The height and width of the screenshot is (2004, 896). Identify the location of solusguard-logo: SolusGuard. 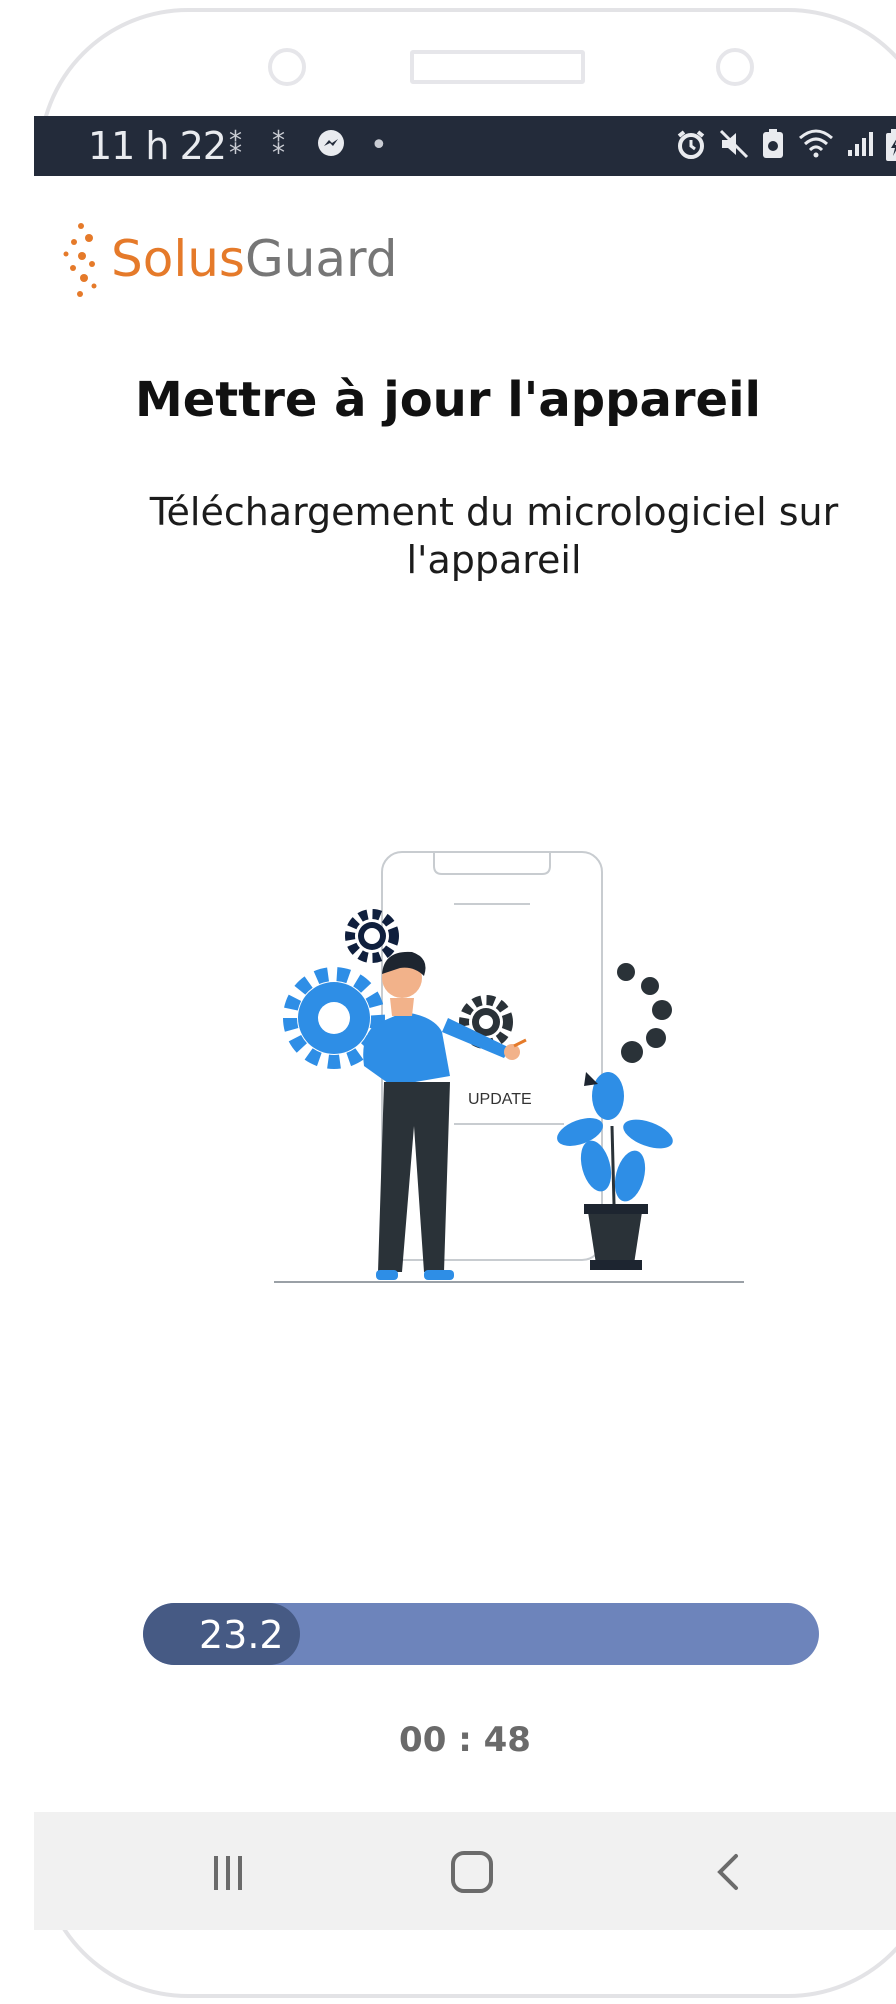
(226, 261).